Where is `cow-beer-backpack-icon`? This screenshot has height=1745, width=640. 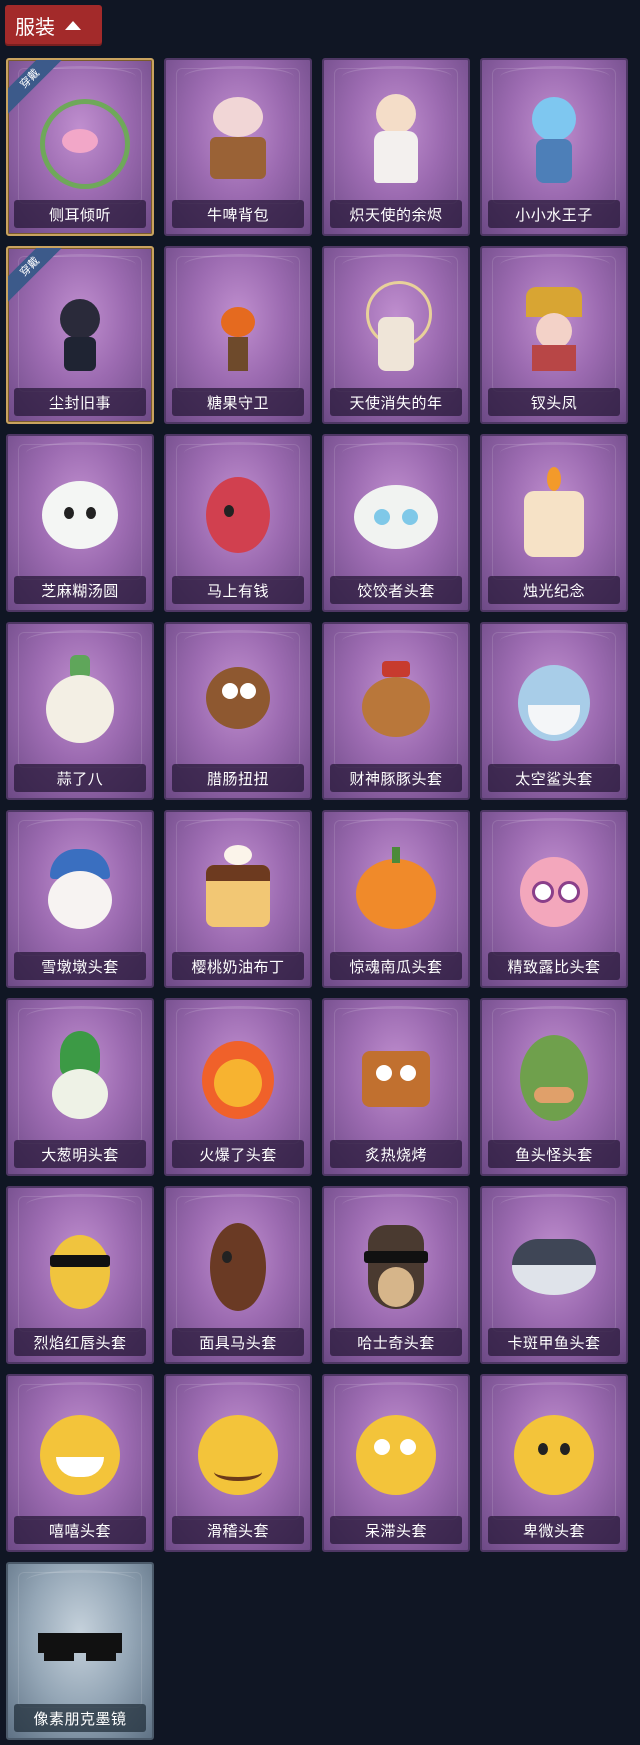 cow-beer-backpack-icon is located at coordinates (238, 139).